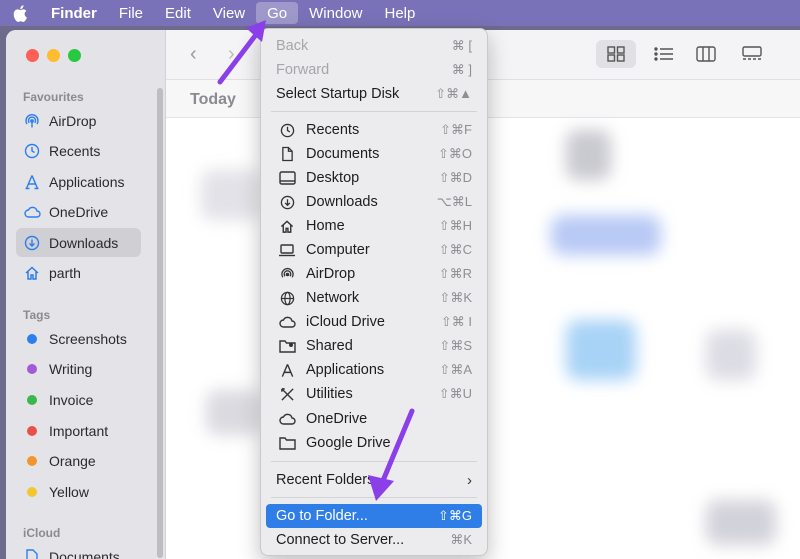 The width and height of the screenshot is (800, 559). I want to click on sidebar-tag-yellow: Yellow, so click(78, 491).